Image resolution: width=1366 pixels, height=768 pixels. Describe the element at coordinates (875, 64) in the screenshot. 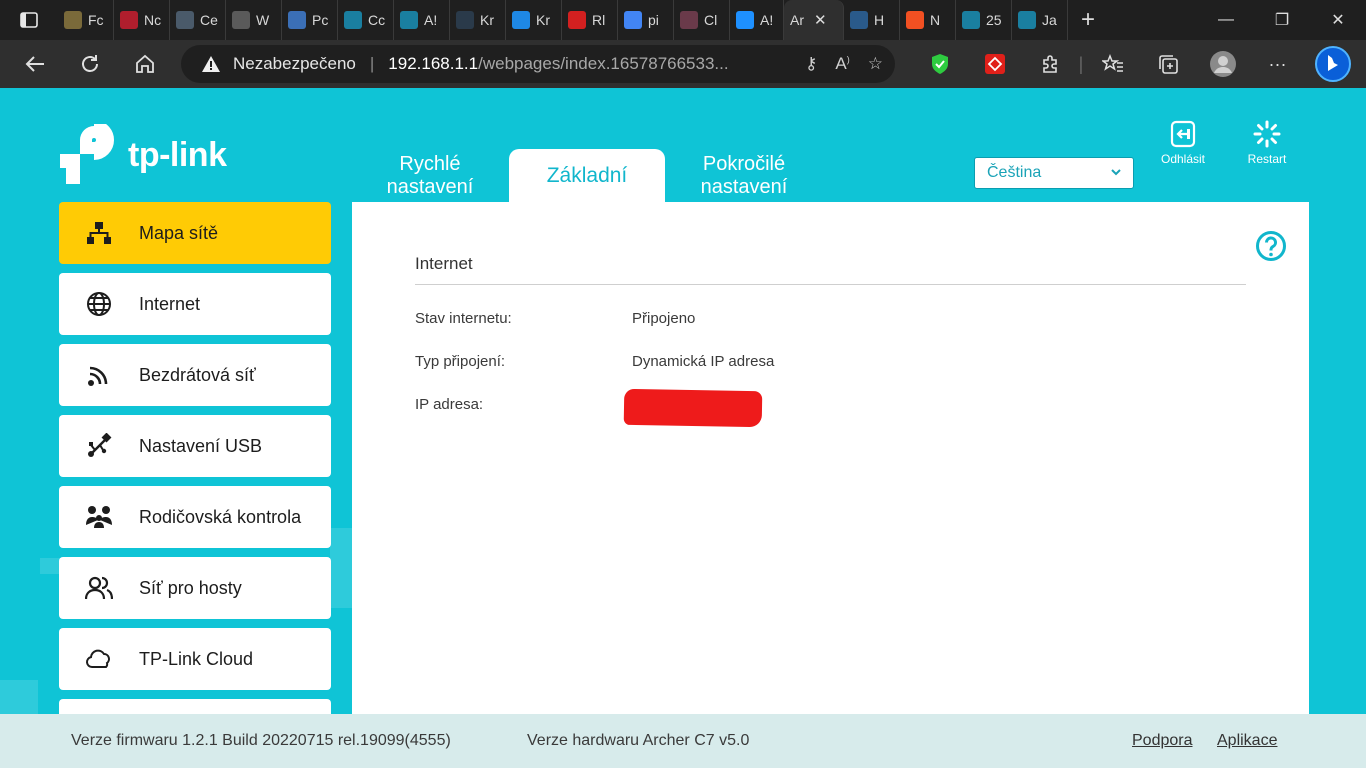

I see `add-favorite-icon: ☆` at that location.